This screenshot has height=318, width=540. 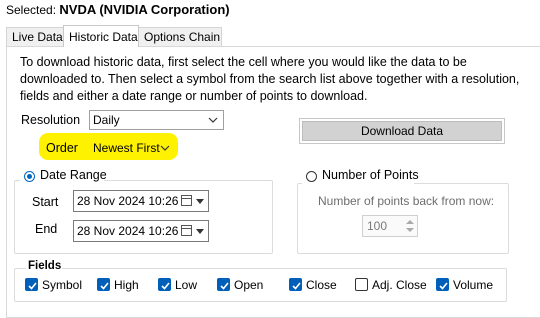 I want to click on close-field-label: Close, so click(x=321, y=285).